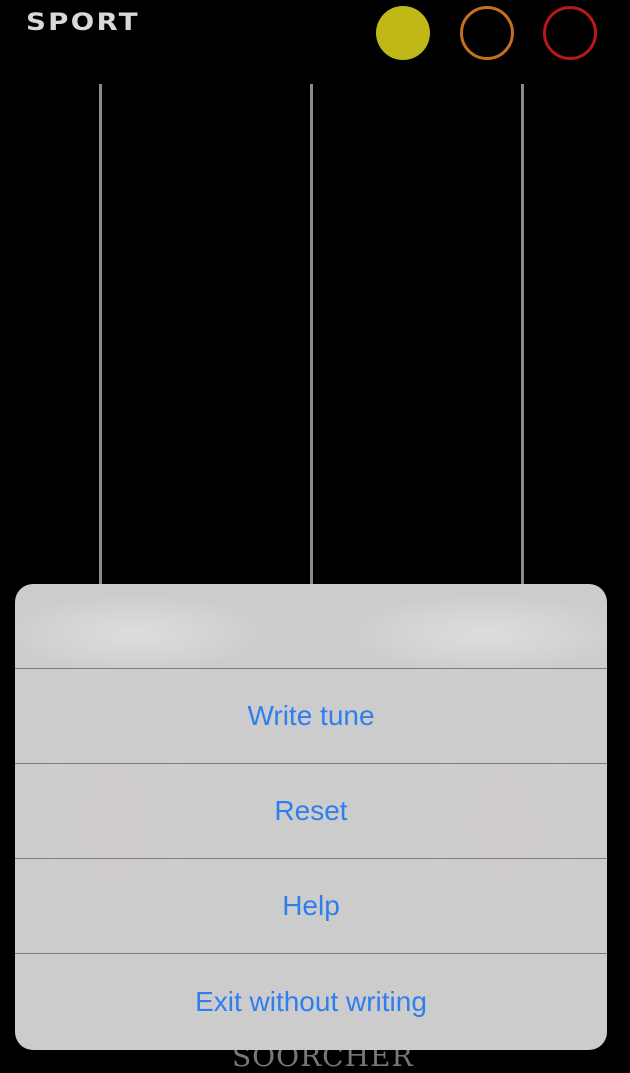 This screenshot has width=630, height=1073. Describe the element at coordinates (311, 1001) in the screenshot. I see `exit-without-writing-button: Exit without writing` at that location.